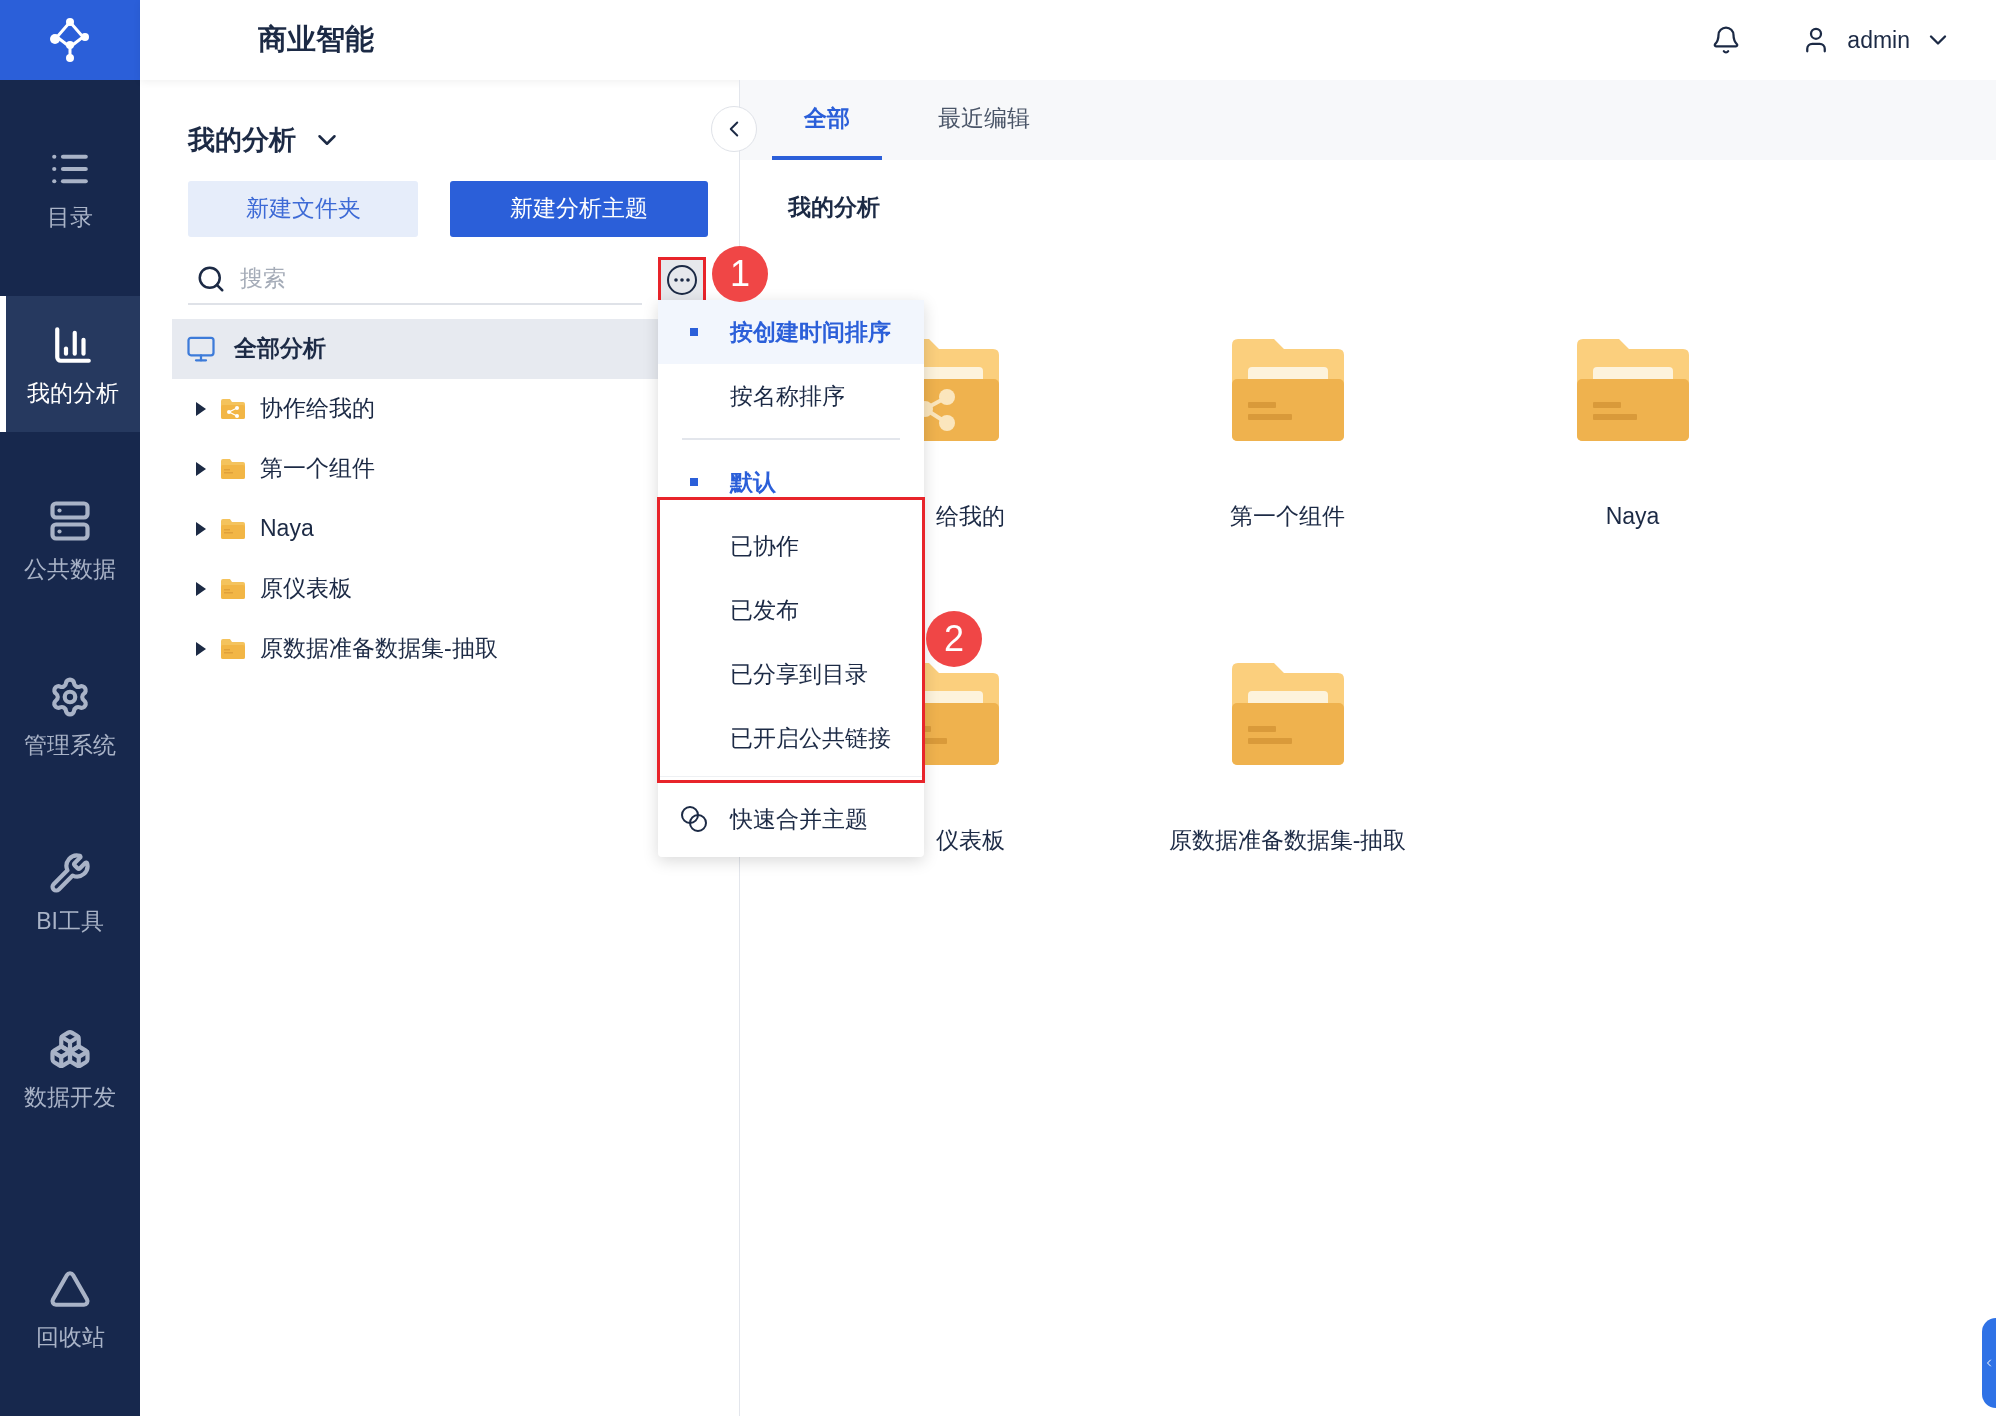 This screenshot has width=1996, height=1416. Describe the element at coordinates (791, 819) in the screenshot. I see `menu-item: 快速合并主题` at that location.